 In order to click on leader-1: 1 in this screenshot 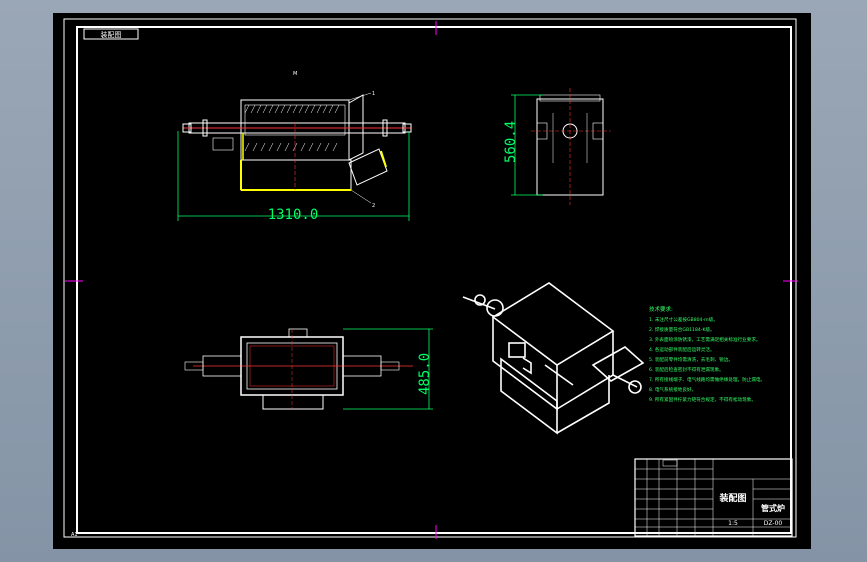, I will do `click(373, 94)`.